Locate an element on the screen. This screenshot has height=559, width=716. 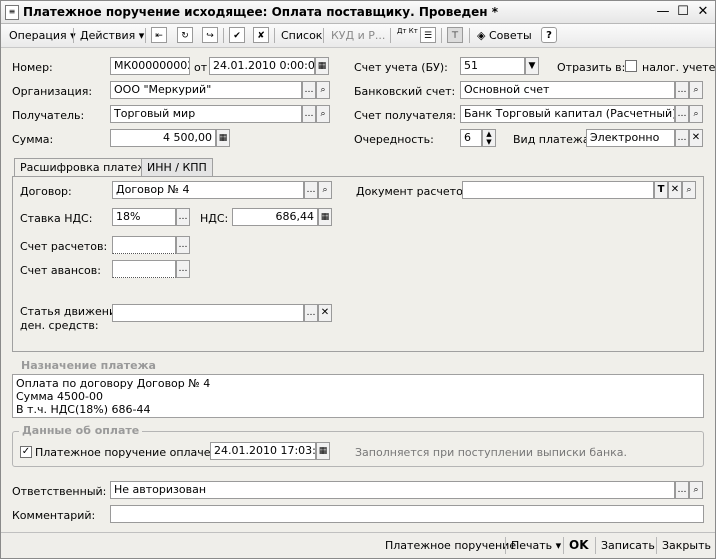
account-bu-label: Счет учета (БУ): is located at coordinates (401, 67).